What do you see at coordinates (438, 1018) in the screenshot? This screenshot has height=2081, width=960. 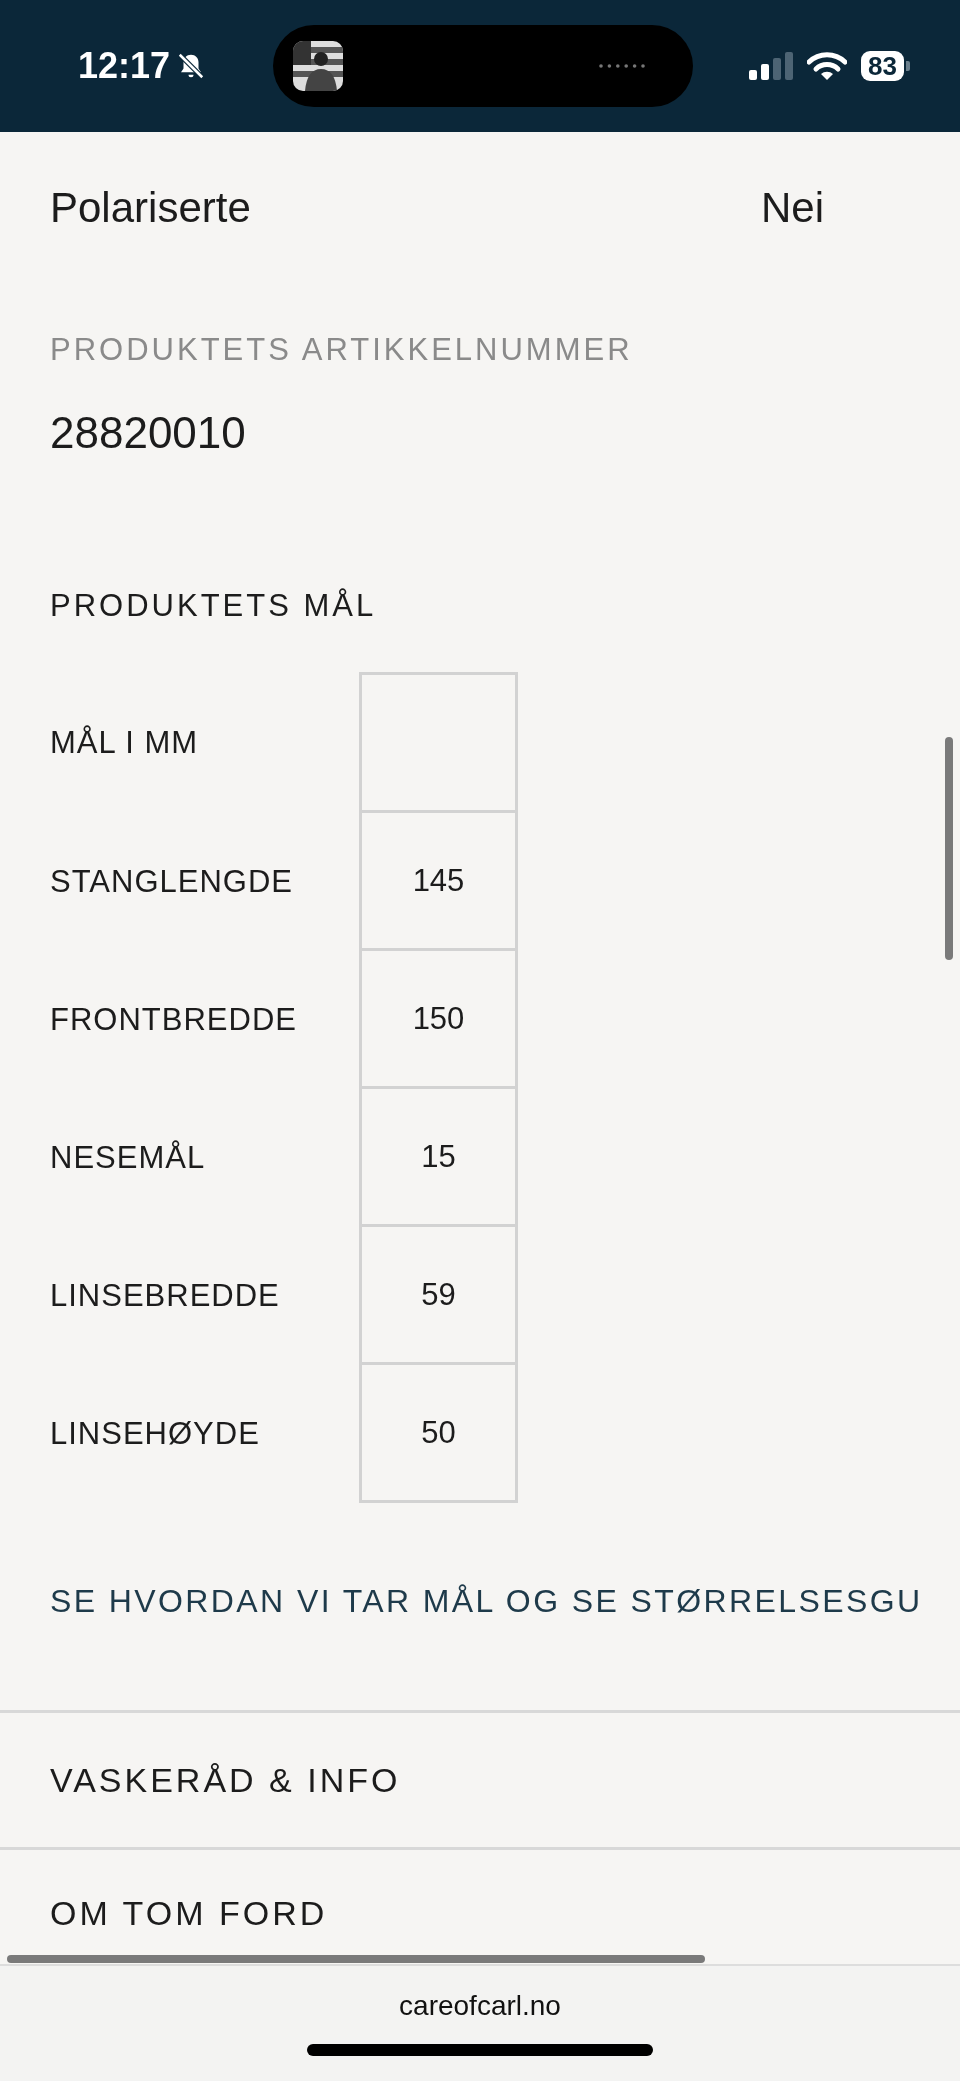 I see `table-cell: 150` at bounding box center [438, 1018].